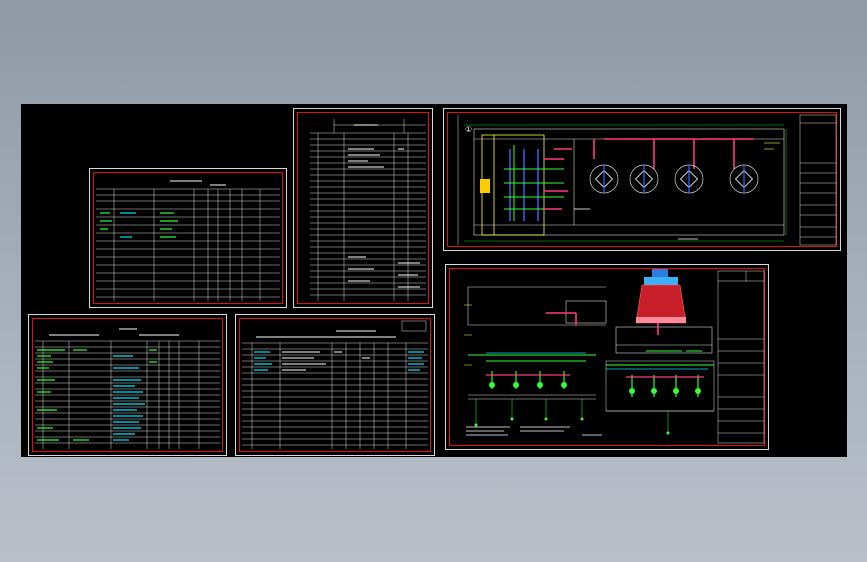 The width and height of the screenshot is (867, 562). I want to click on sheet-system-diagram, so click(607, 357).